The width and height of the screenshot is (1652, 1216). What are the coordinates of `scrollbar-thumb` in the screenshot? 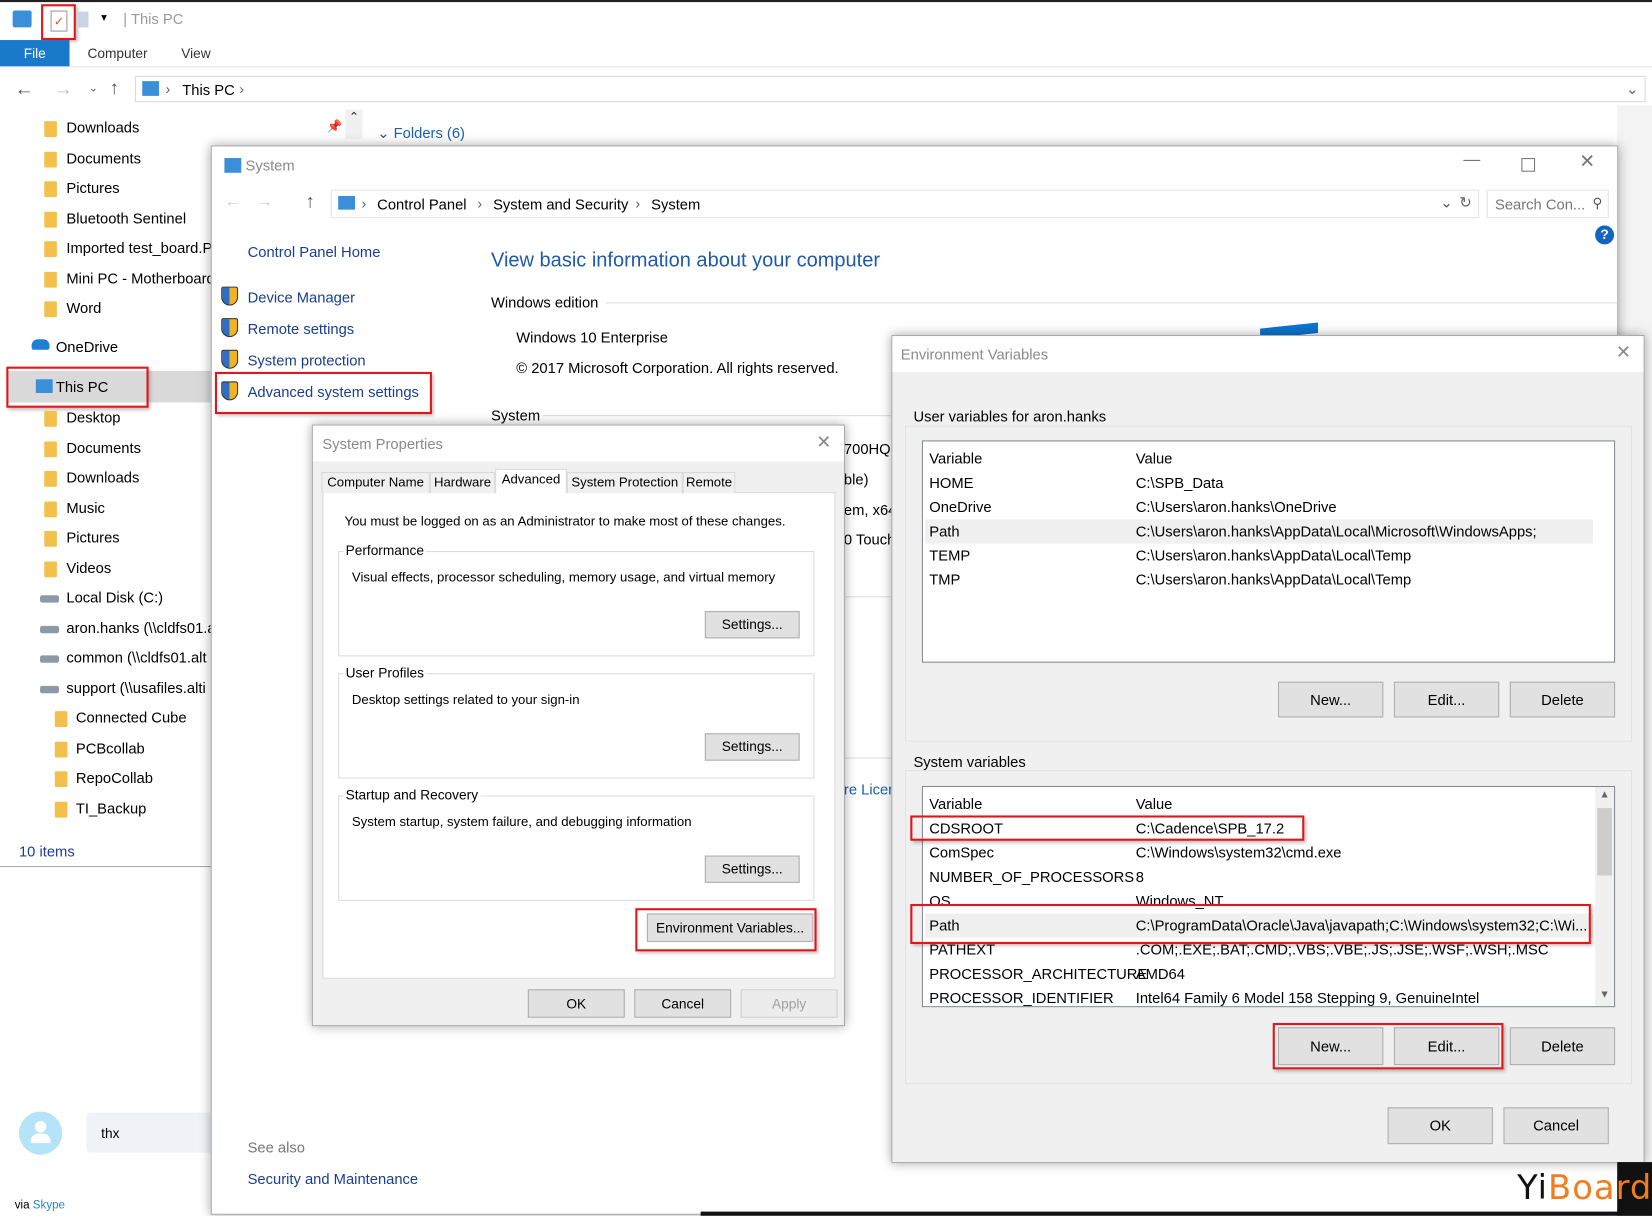 It's located at (1604, 842).